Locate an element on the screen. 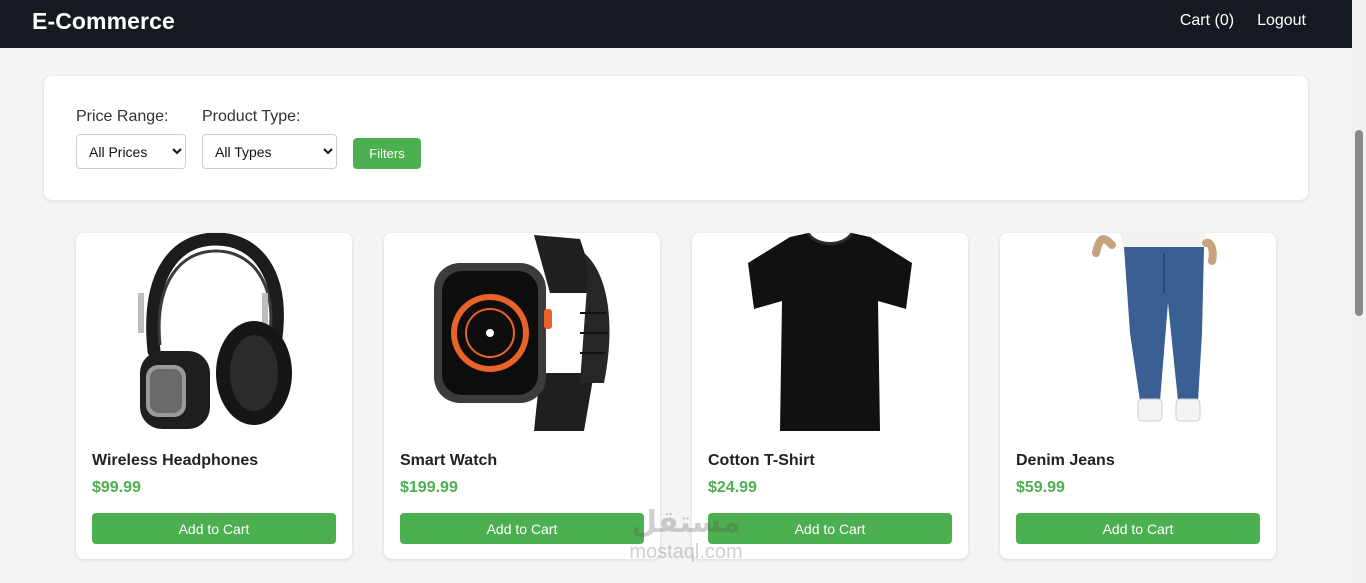 The height and width of the screenshot is (583, 1366). product-card: Denim Jeans $59.99 Add to Cart is located at coordinates (1138, 396).